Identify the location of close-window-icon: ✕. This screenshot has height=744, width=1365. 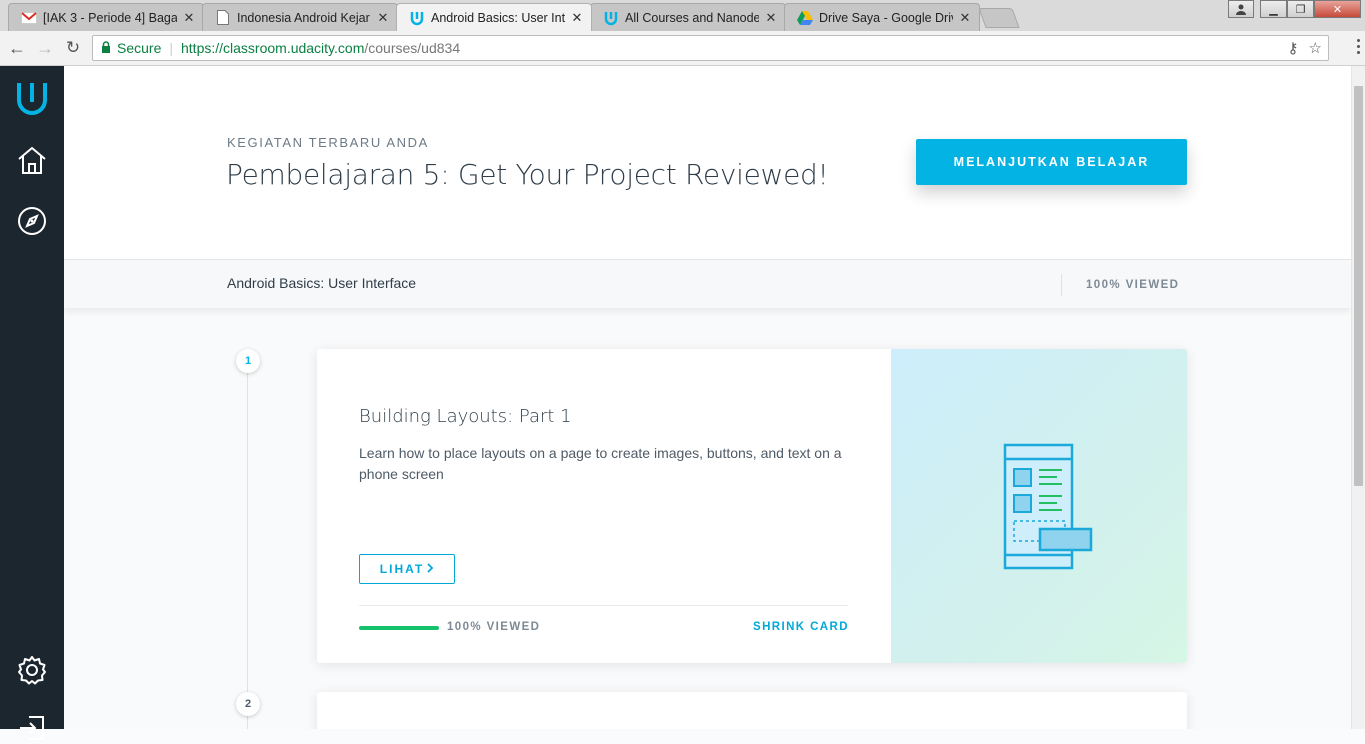
(1337, 9).